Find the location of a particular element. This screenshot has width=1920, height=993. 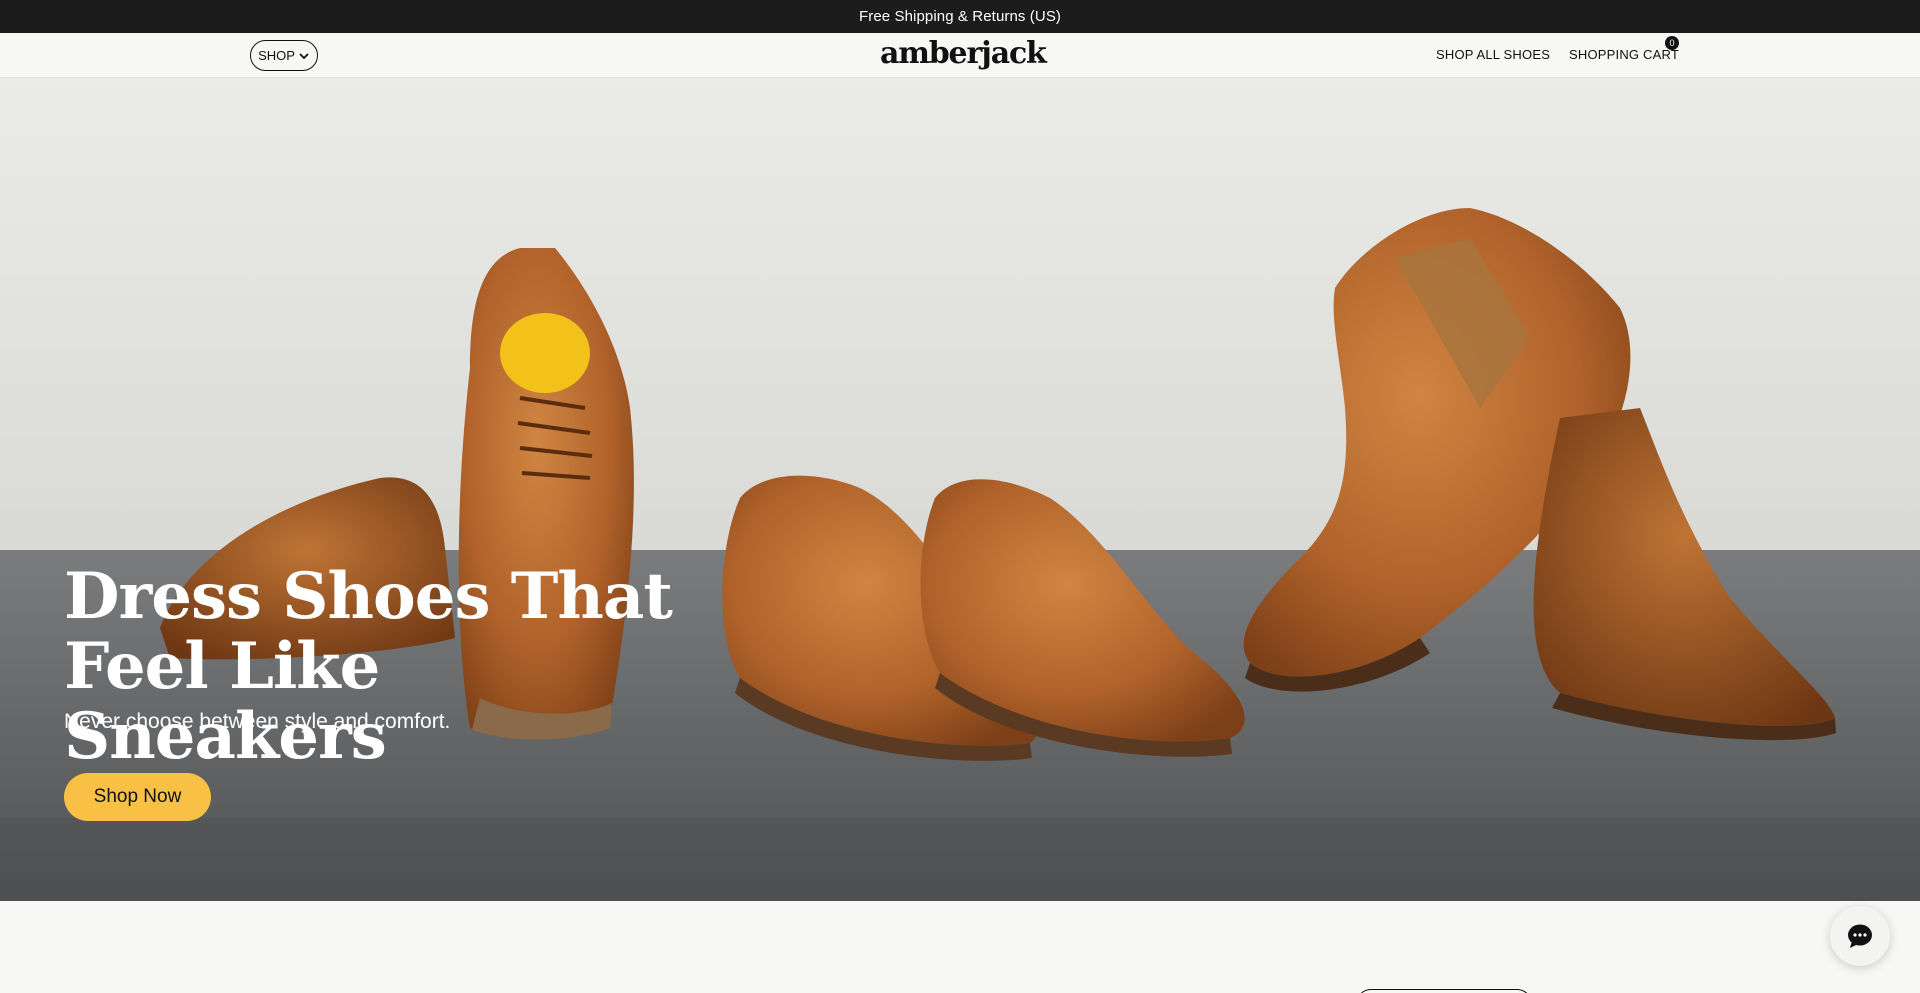

shop-now-button: Shop Now is located at coordinates (137, 797).